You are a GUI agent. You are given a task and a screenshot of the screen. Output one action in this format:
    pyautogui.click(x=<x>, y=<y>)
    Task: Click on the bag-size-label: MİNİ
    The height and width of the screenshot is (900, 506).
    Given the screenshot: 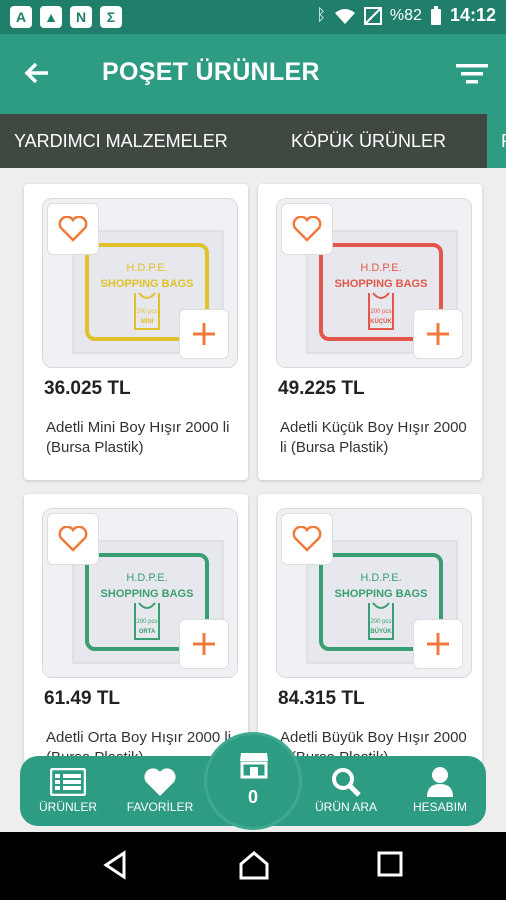 What is the action you would take?
    pyautogui.click(x=147, y=321)
    